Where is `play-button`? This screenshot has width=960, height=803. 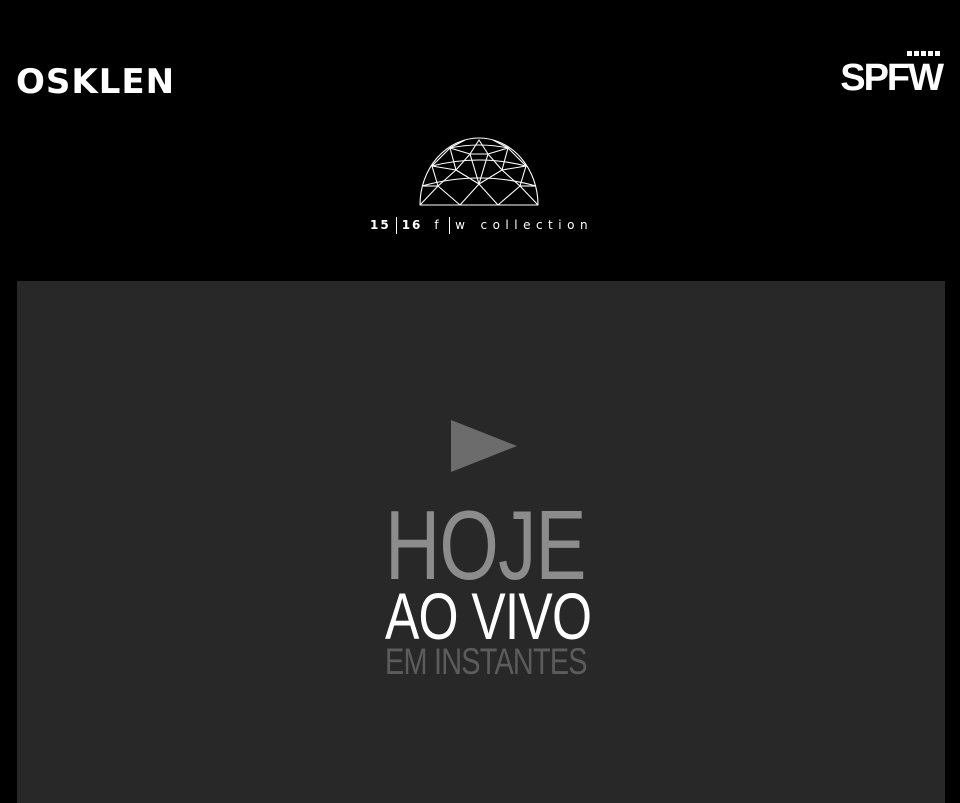
play-button is located at coordinates (485, 447).